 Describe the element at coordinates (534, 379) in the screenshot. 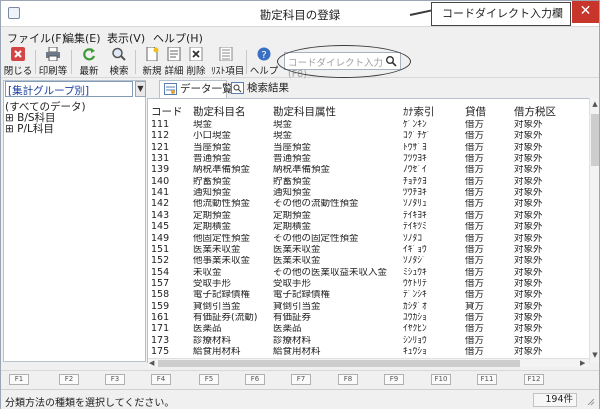

I see `fkey-f12: F12` at that location.